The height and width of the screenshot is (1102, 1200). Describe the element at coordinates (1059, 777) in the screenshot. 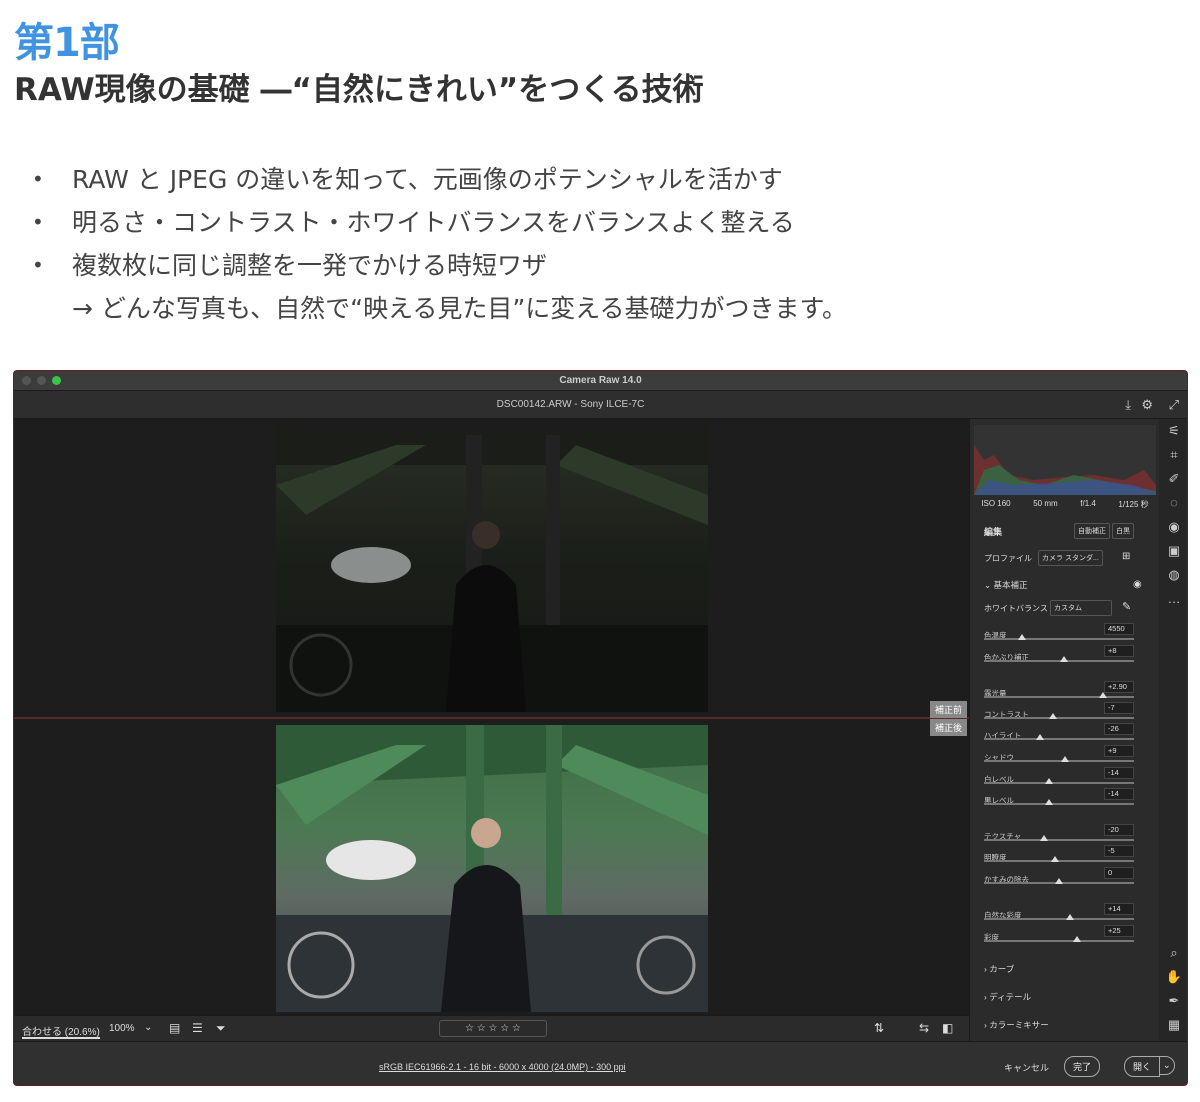

I see `slider-6: 白レベル -14` at that location.